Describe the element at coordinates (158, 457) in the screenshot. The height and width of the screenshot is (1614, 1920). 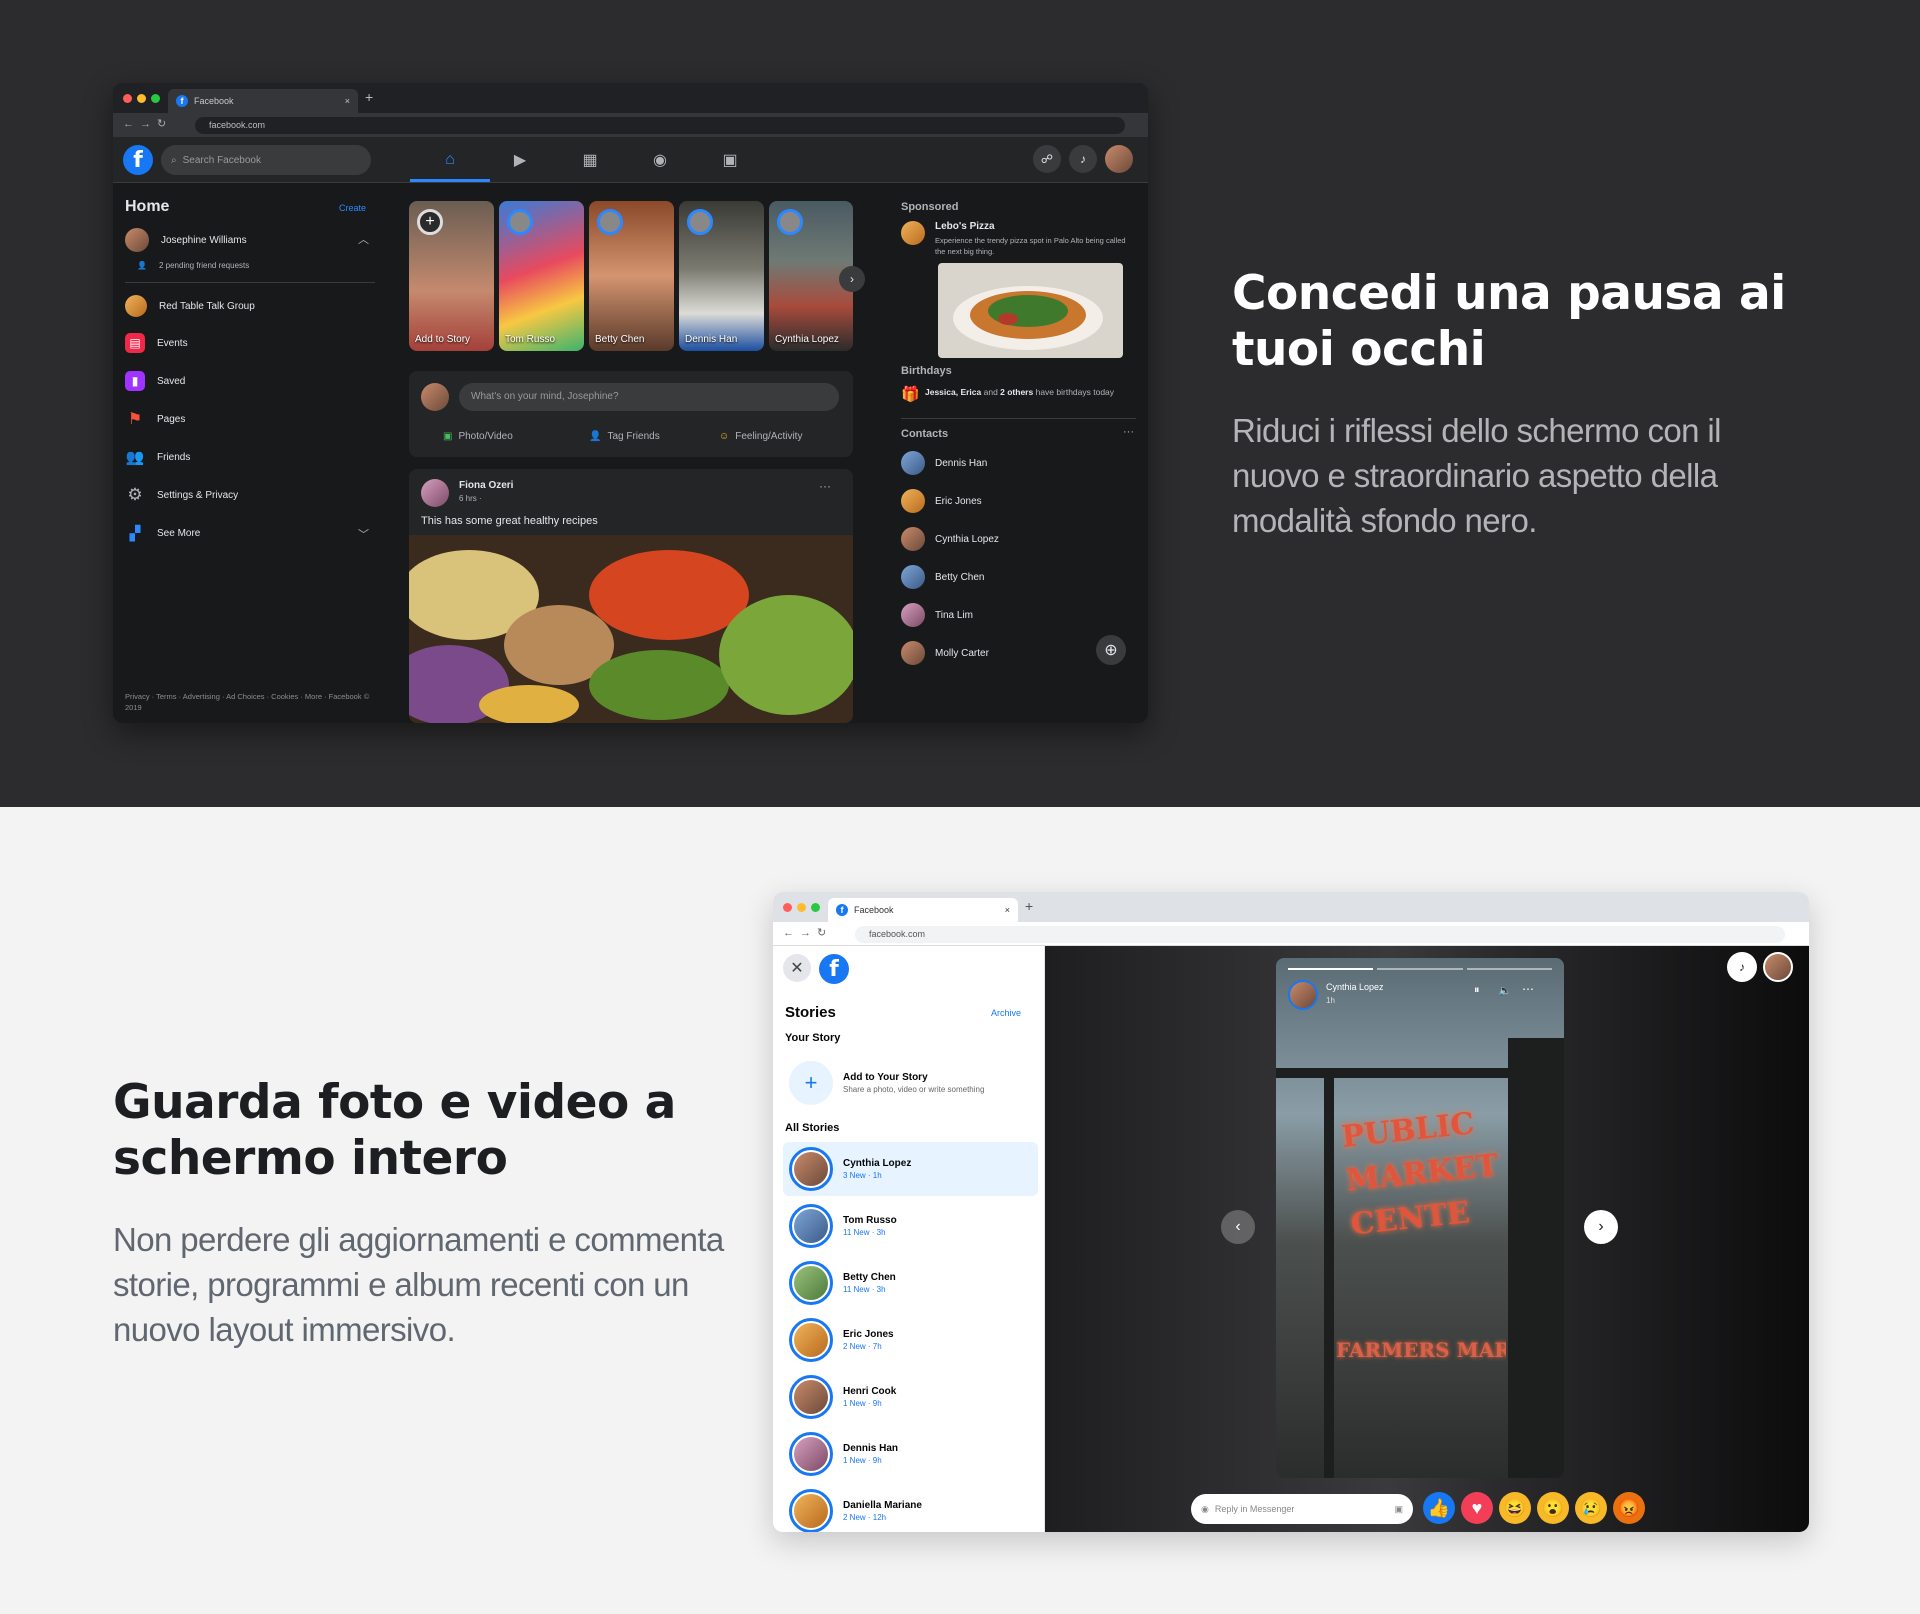
I see `sidebar-item-friends: 👥 Friends` at that location.